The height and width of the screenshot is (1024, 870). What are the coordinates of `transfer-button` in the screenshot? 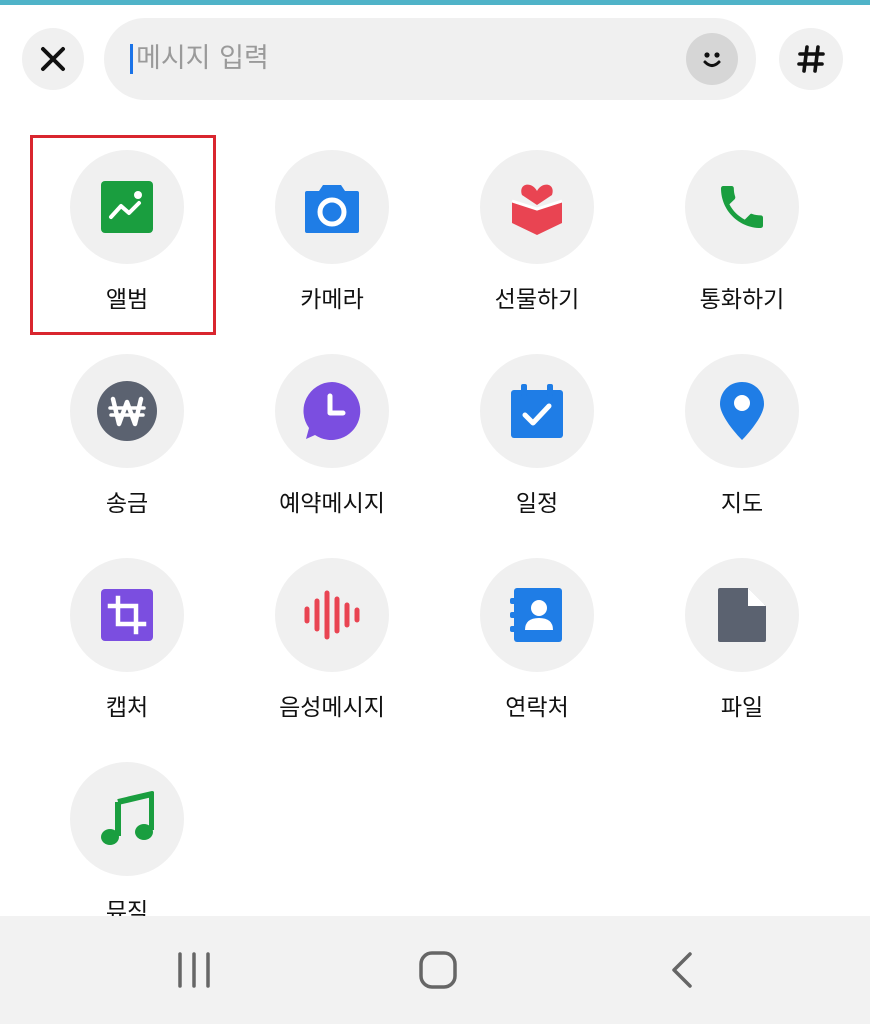 It's located at (127, 411).